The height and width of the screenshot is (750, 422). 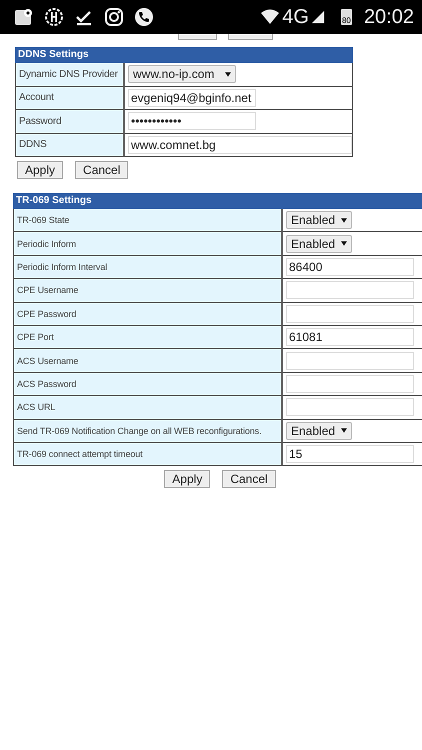 What do you see at coordinates (184, 55) in the screenshot?
I see `section-header: DDNS Settings` at bounding box center [184, 55].